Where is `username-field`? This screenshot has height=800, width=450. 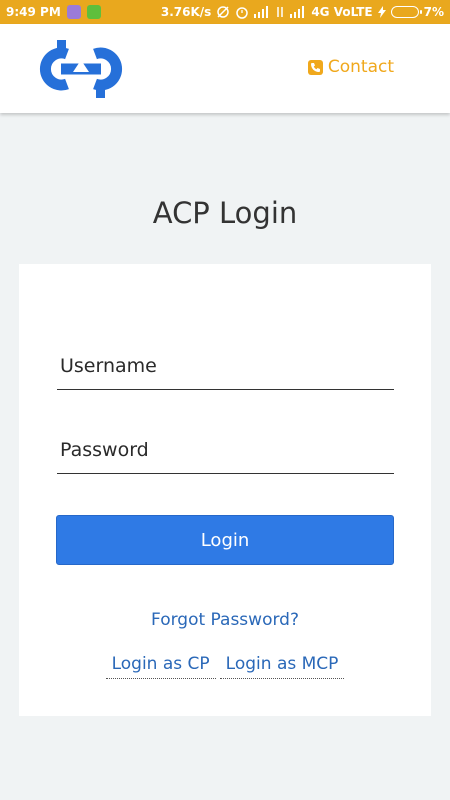
username-field is located at coordinates (225, 366).